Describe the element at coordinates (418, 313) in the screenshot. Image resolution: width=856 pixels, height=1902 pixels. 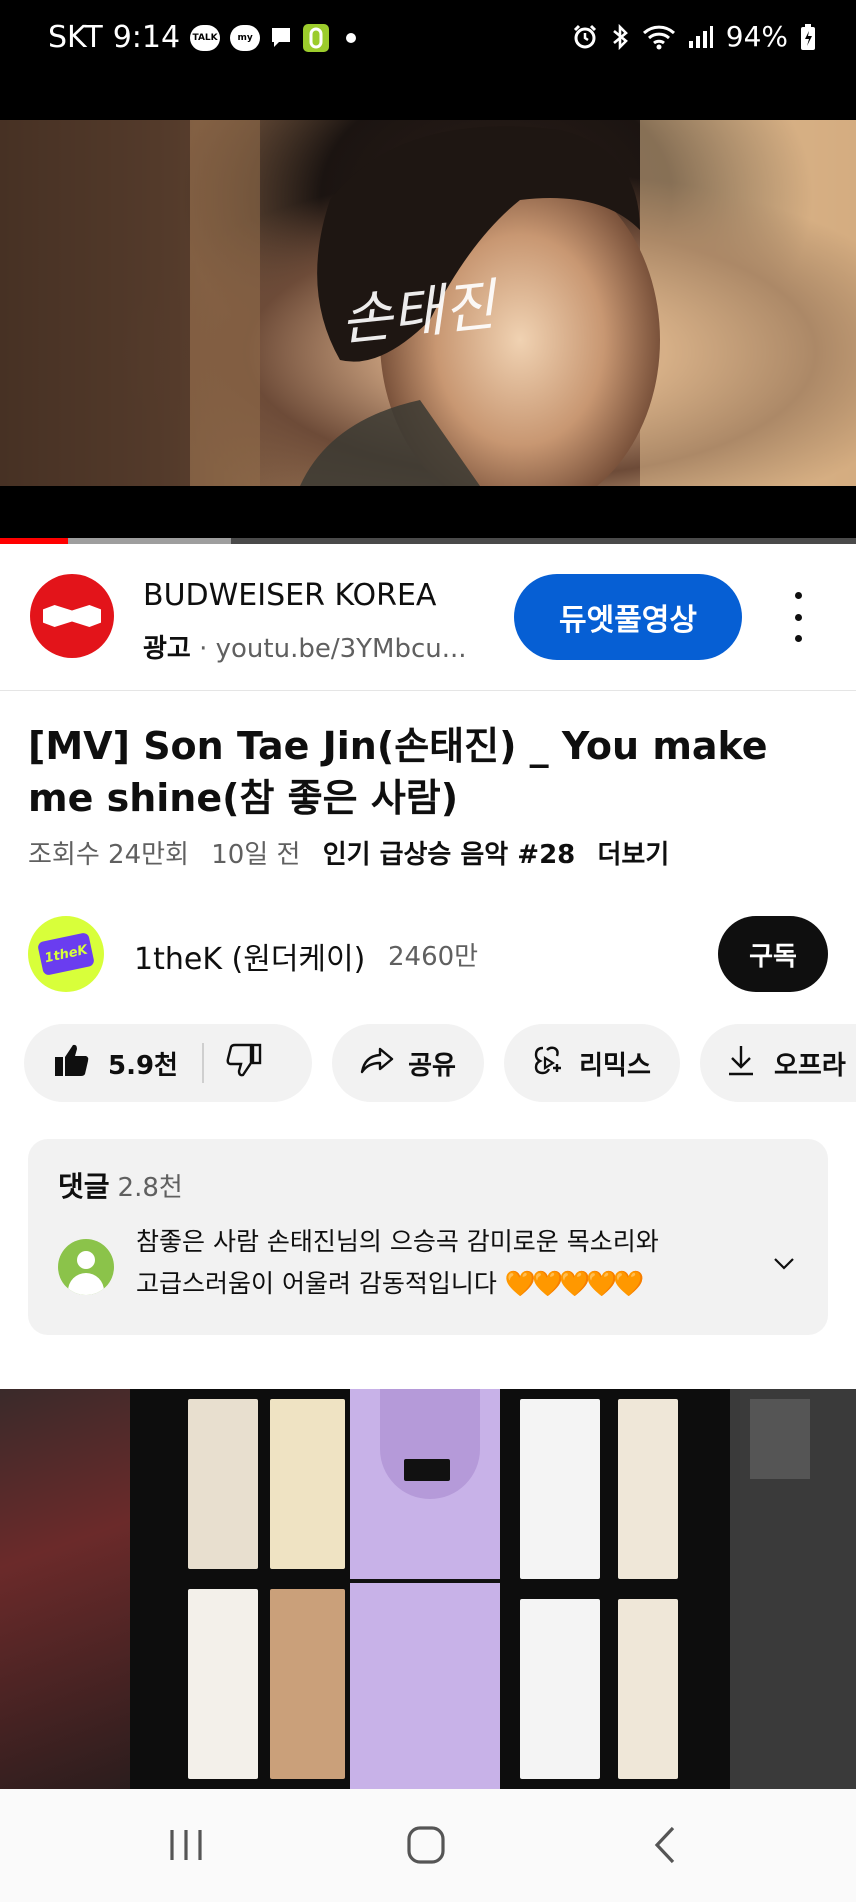
I see `video-overlay-signature: 손태진` at that location.